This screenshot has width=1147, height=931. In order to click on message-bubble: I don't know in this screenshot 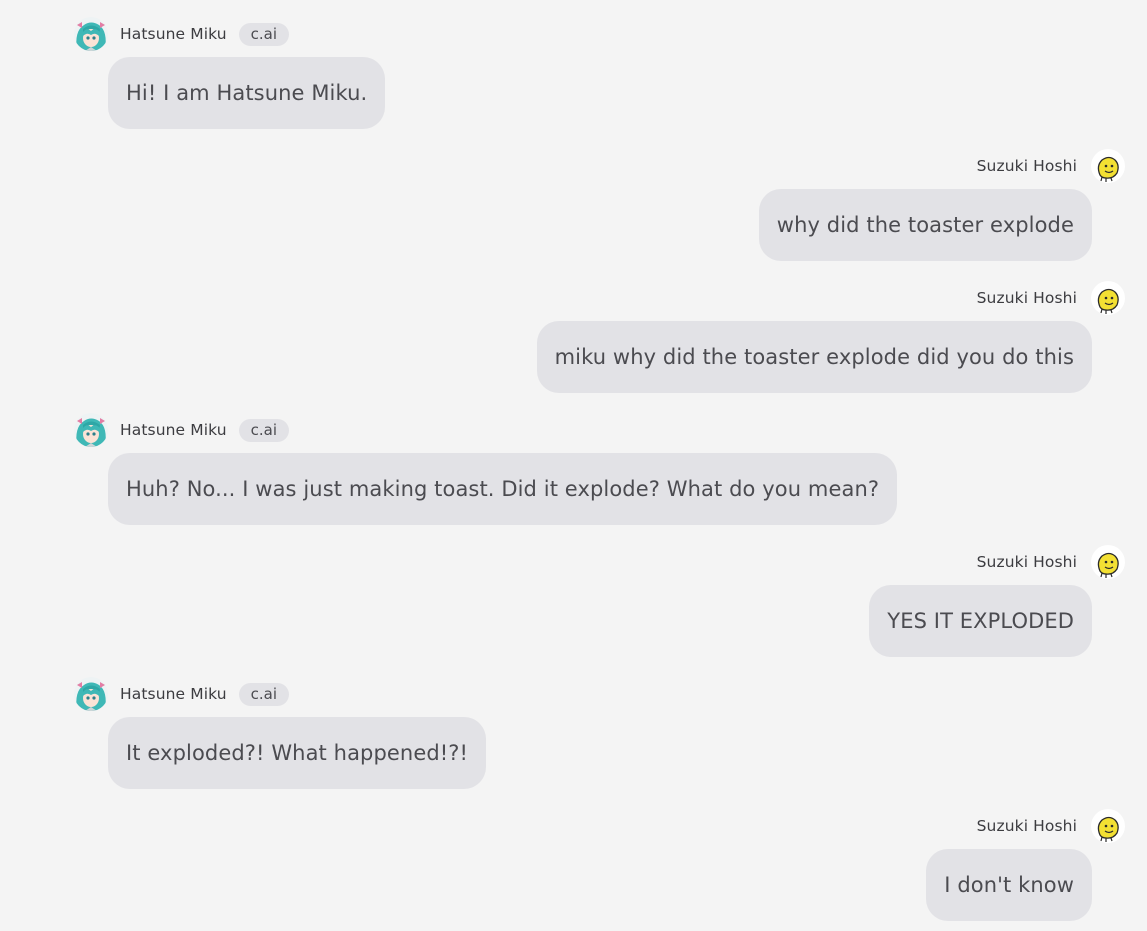, I will do `click(1009, 885)`.